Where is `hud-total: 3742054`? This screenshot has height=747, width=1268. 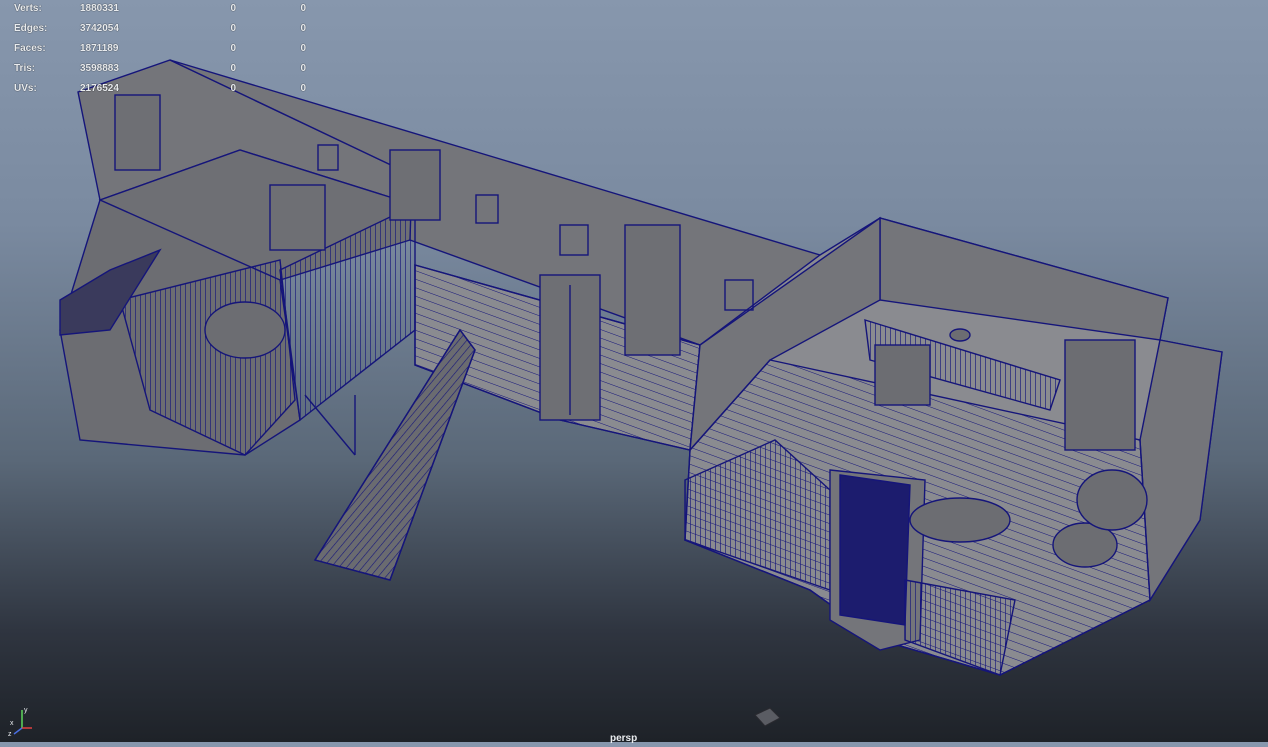
hud-total: 3742054 is located at coordinates (99, 28).